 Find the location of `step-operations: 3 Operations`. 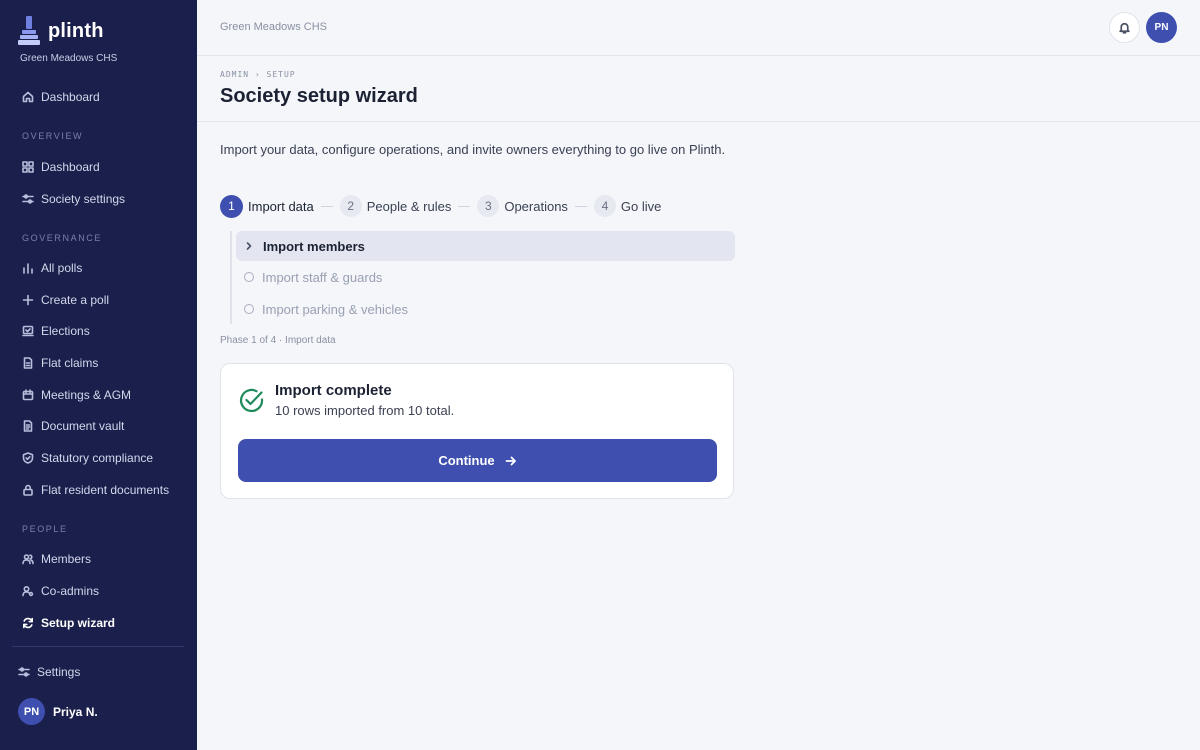

step-operations: 3 Operations is located at coordinates (522, 206).